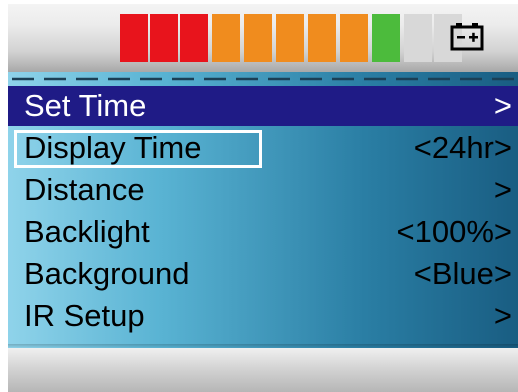 The height and width of the screenshot is (392, 518). What do you see at coordinates (84, 189) in the screenshot?
I see `menu-item-label: Distance` at bounding box center [84, 189].